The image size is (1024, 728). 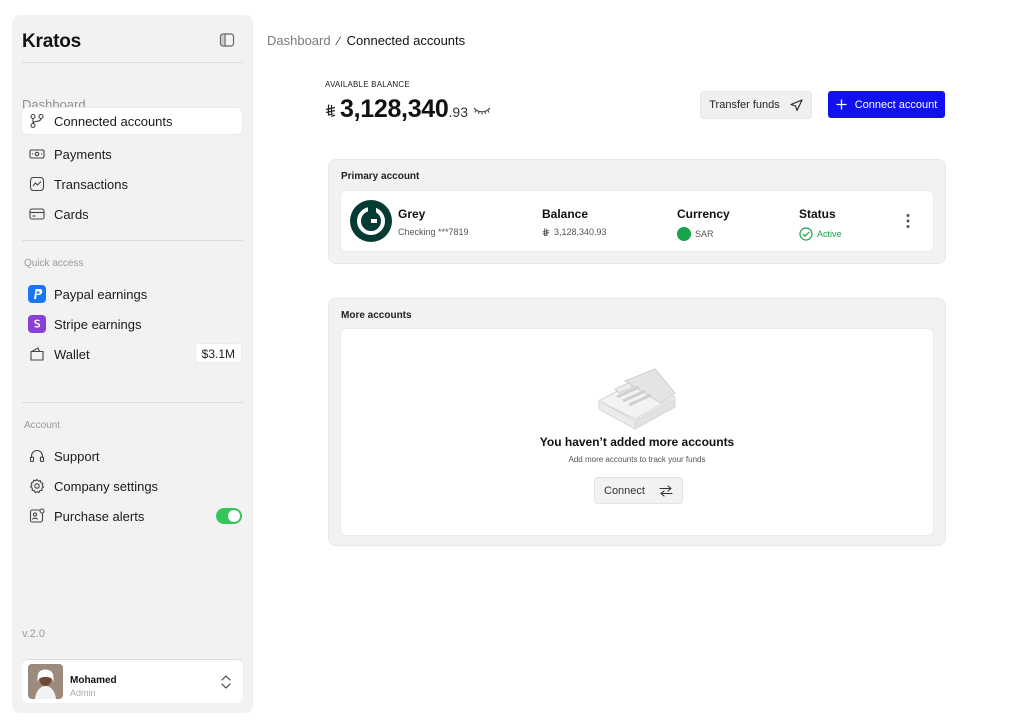 What do you see at coordinates (37, 121) in the screenshot?
I see `connected-accounts-icon` at bounding box center [37, 121].